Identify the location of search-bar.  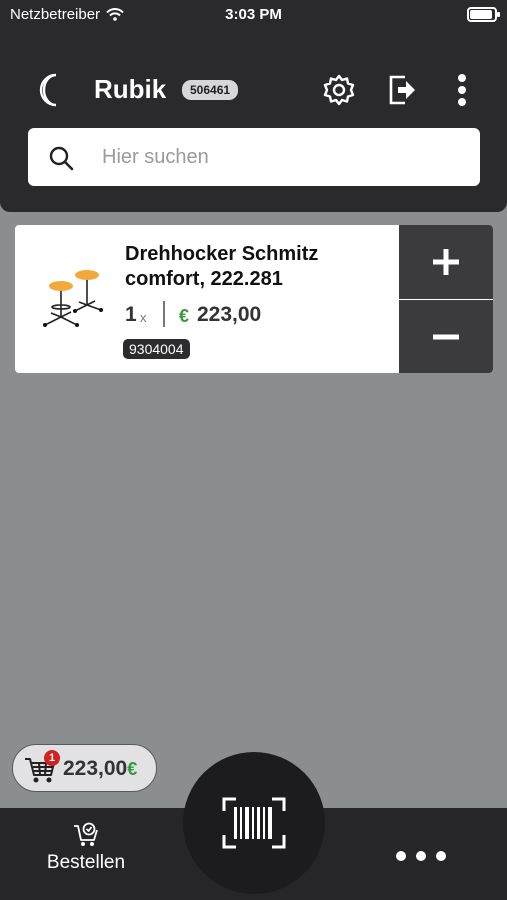
(254, 157).